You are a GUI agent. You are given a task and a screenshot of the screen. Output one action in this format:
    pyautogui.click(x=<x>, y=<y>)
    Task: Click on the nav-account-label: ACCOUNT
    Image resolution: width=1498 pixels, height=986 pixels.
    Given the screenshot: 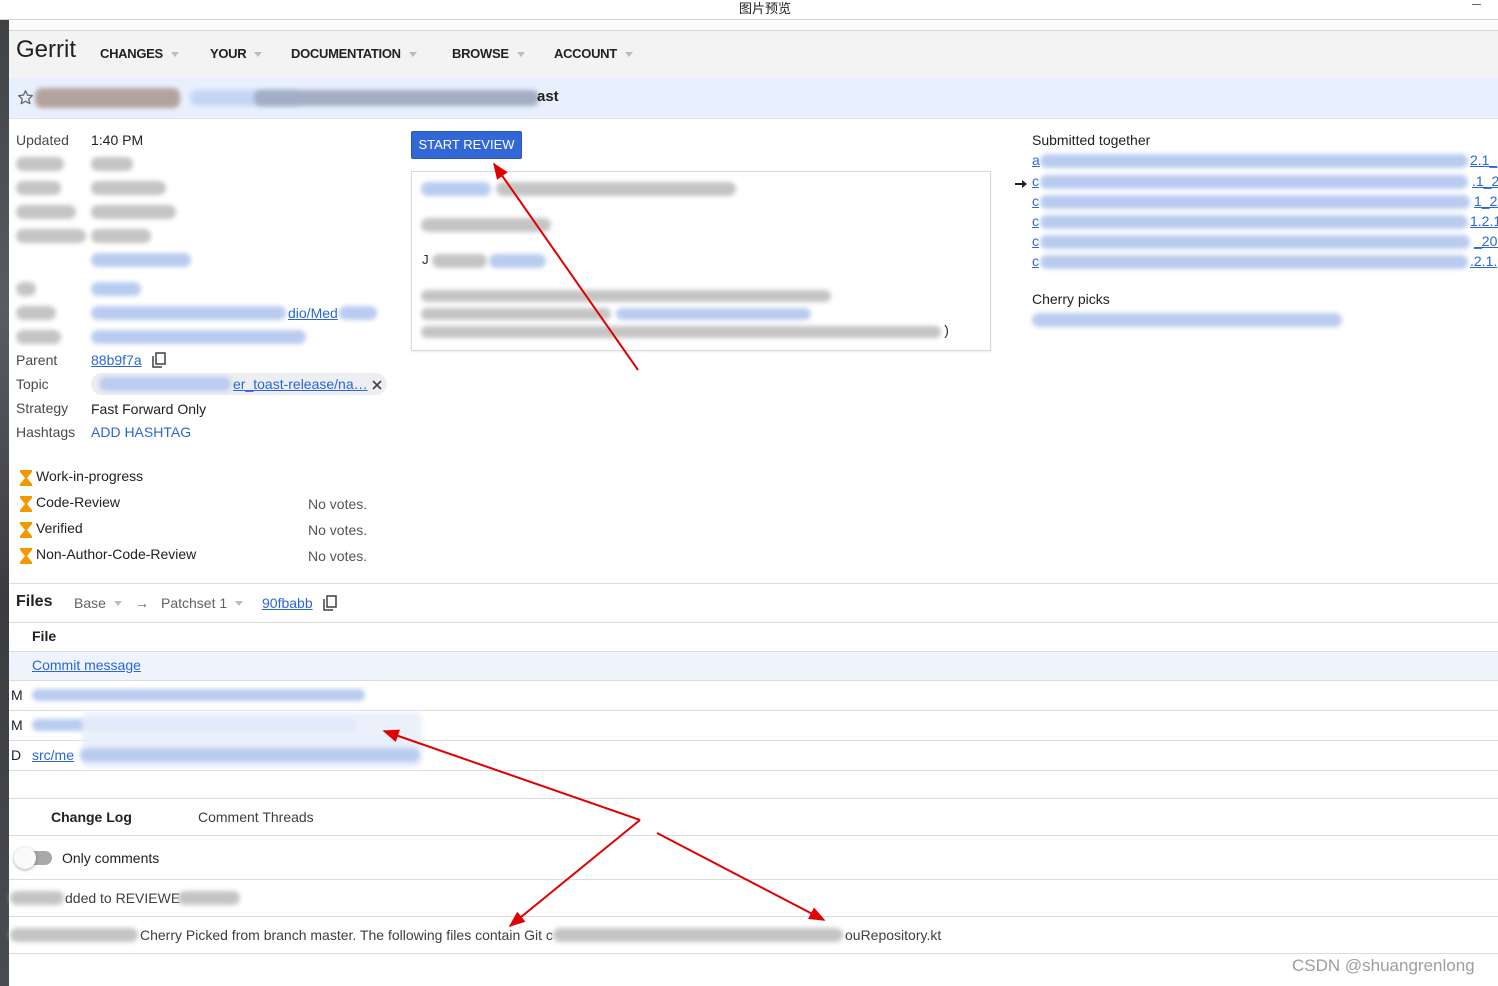 What is the action you would take?
    pyautogui.click(x=585, y=53)
    